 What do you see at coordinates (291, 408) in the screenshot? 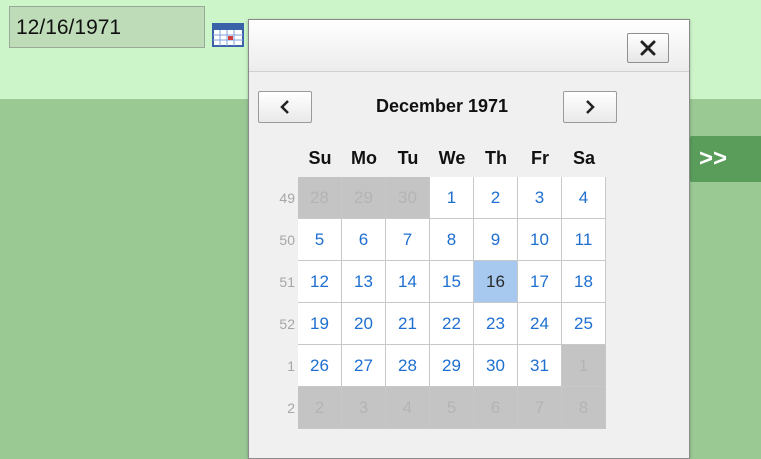
I see `week-number: 2` at bounding box center [291, 408].